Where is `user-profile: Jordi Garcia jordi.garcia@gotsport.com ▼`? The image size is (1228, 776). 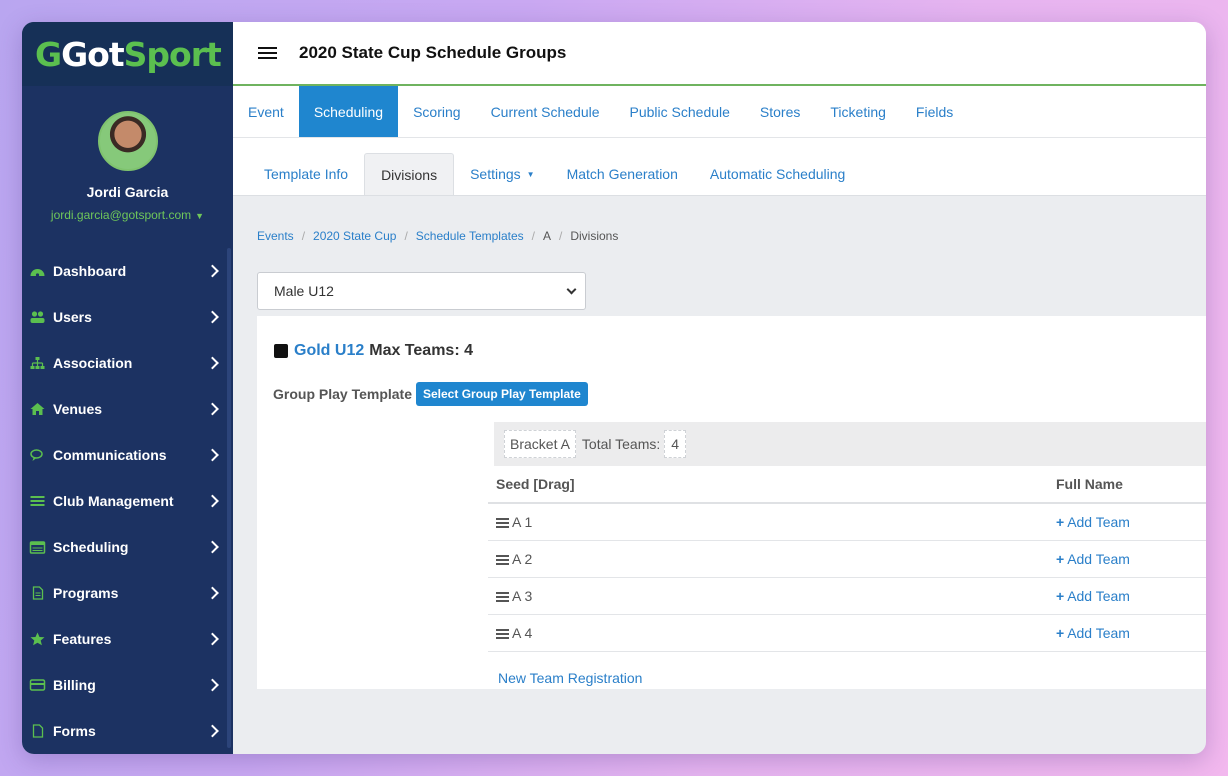
user-profile: Jordi Garcia jordi.garcia@gotsport.com ▼ is located at coordinates (127, 154).